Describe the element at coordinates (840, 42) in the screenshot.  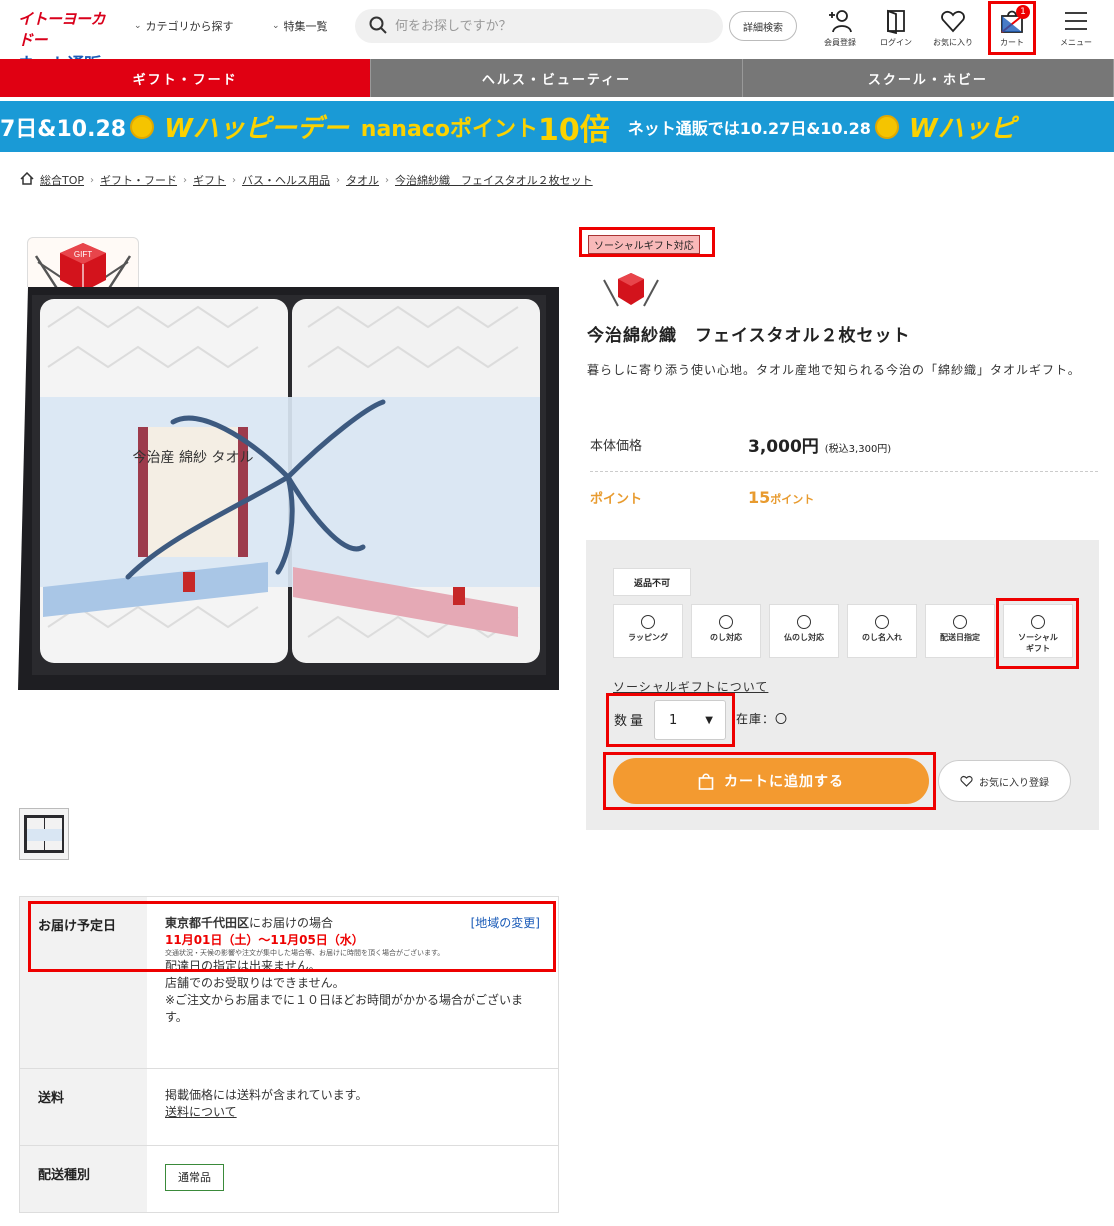
I see `member-register-label: 会員登録` at that location.